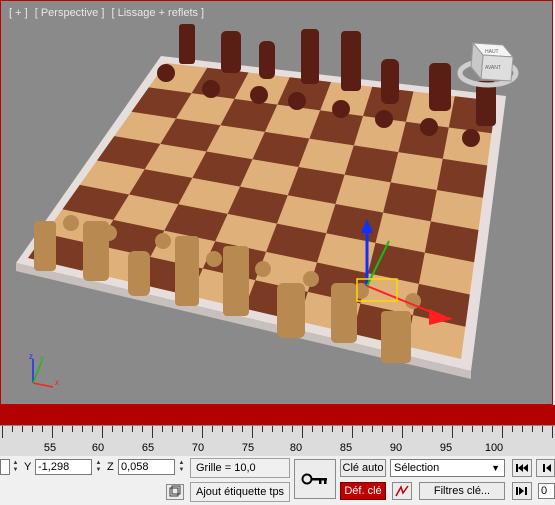 The image size is (555, 505). Describe the element at coordinates (70, 13) in the screenshot. I see `viewport-view-label: [ Perspective ]` at that location.